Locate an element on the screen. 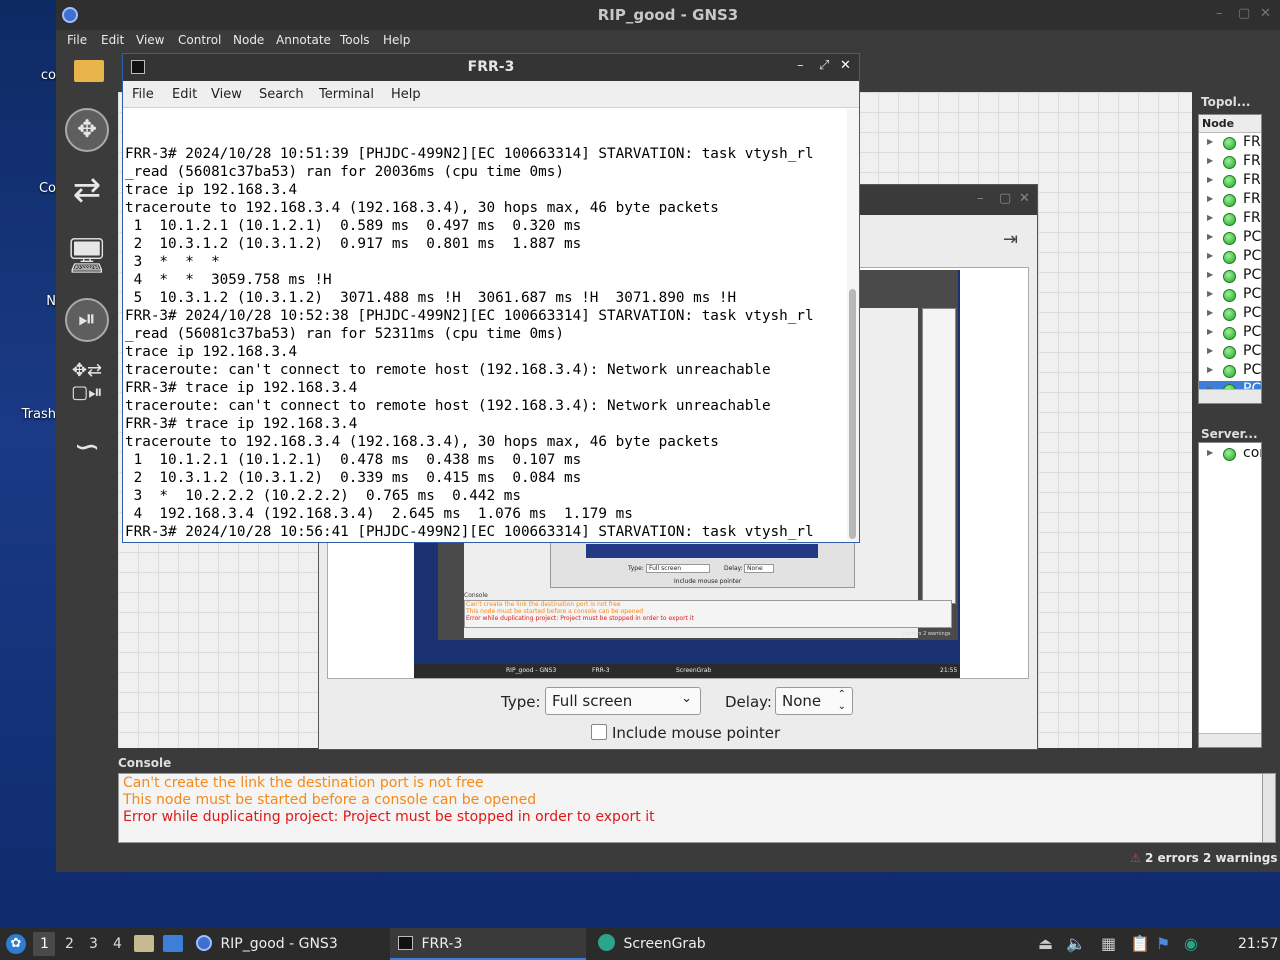 This screenshot has height=960, width=1280. terminal-line: trace ip 192.168.3.4 is located at coordinates (211, 352).